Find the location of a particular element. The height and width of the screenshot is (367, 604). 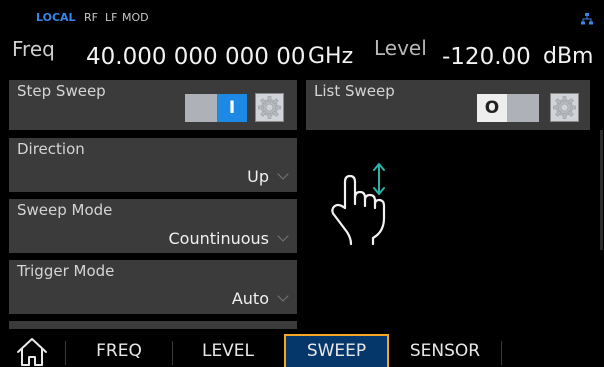

sweep-mode-select: Sweep Mode Countinuous is located at coordinates (153, 226).